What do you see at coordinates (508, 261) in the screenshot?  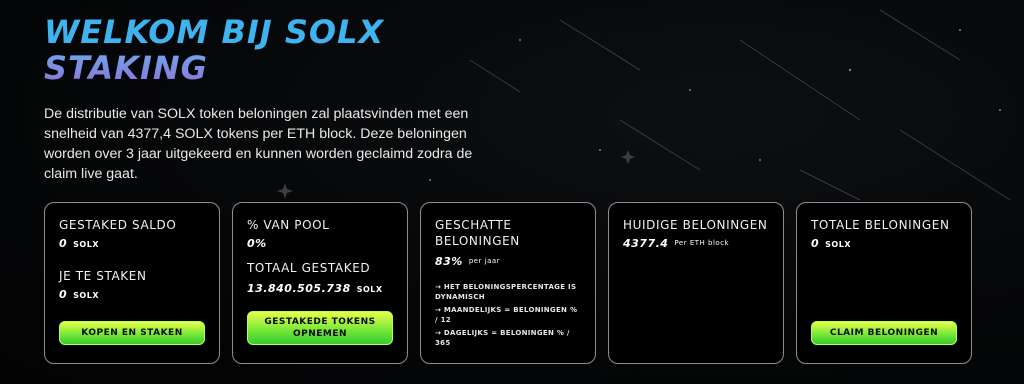 I see `estimated-rewards-value: 83% per jaar` at bounding box center [508, 261].